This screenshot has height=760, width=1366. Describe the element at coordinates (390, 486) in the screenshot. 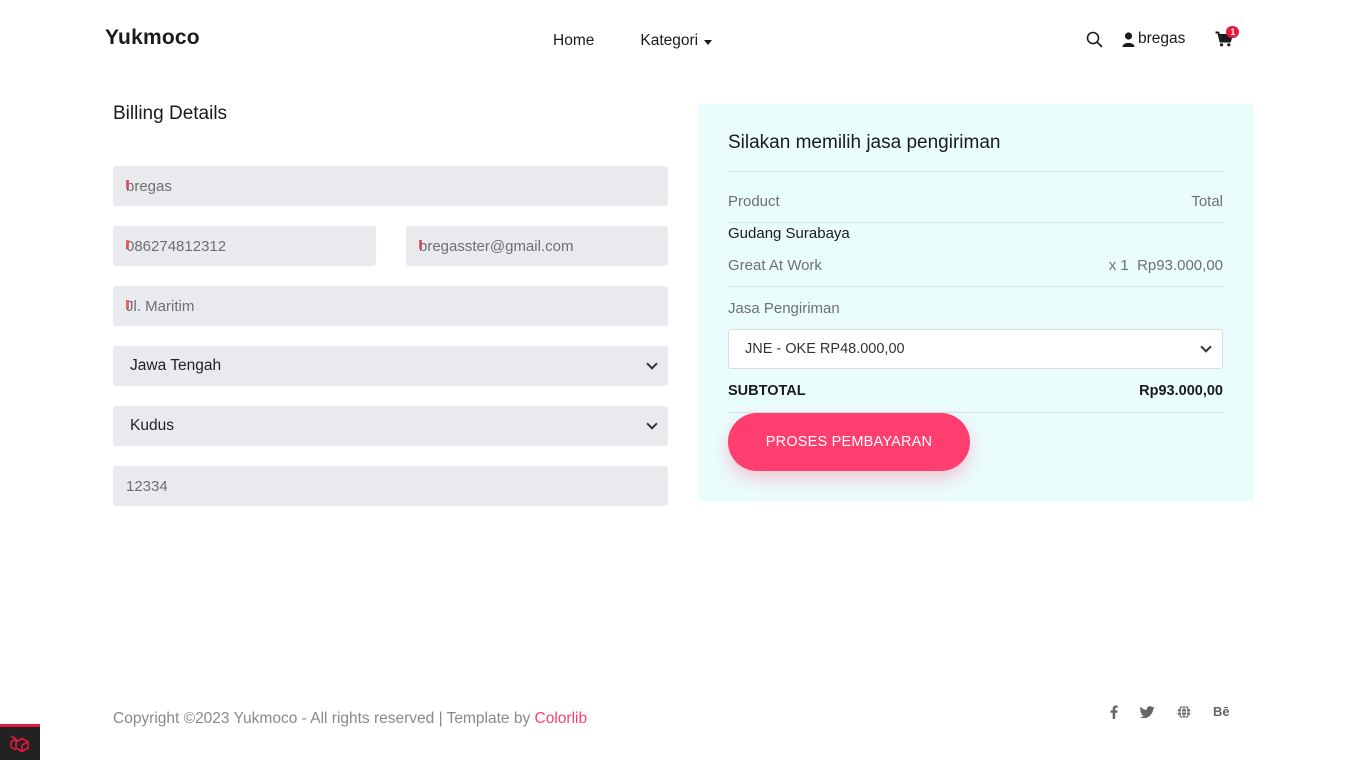

I see `postal-code-field: 12334` at that location.